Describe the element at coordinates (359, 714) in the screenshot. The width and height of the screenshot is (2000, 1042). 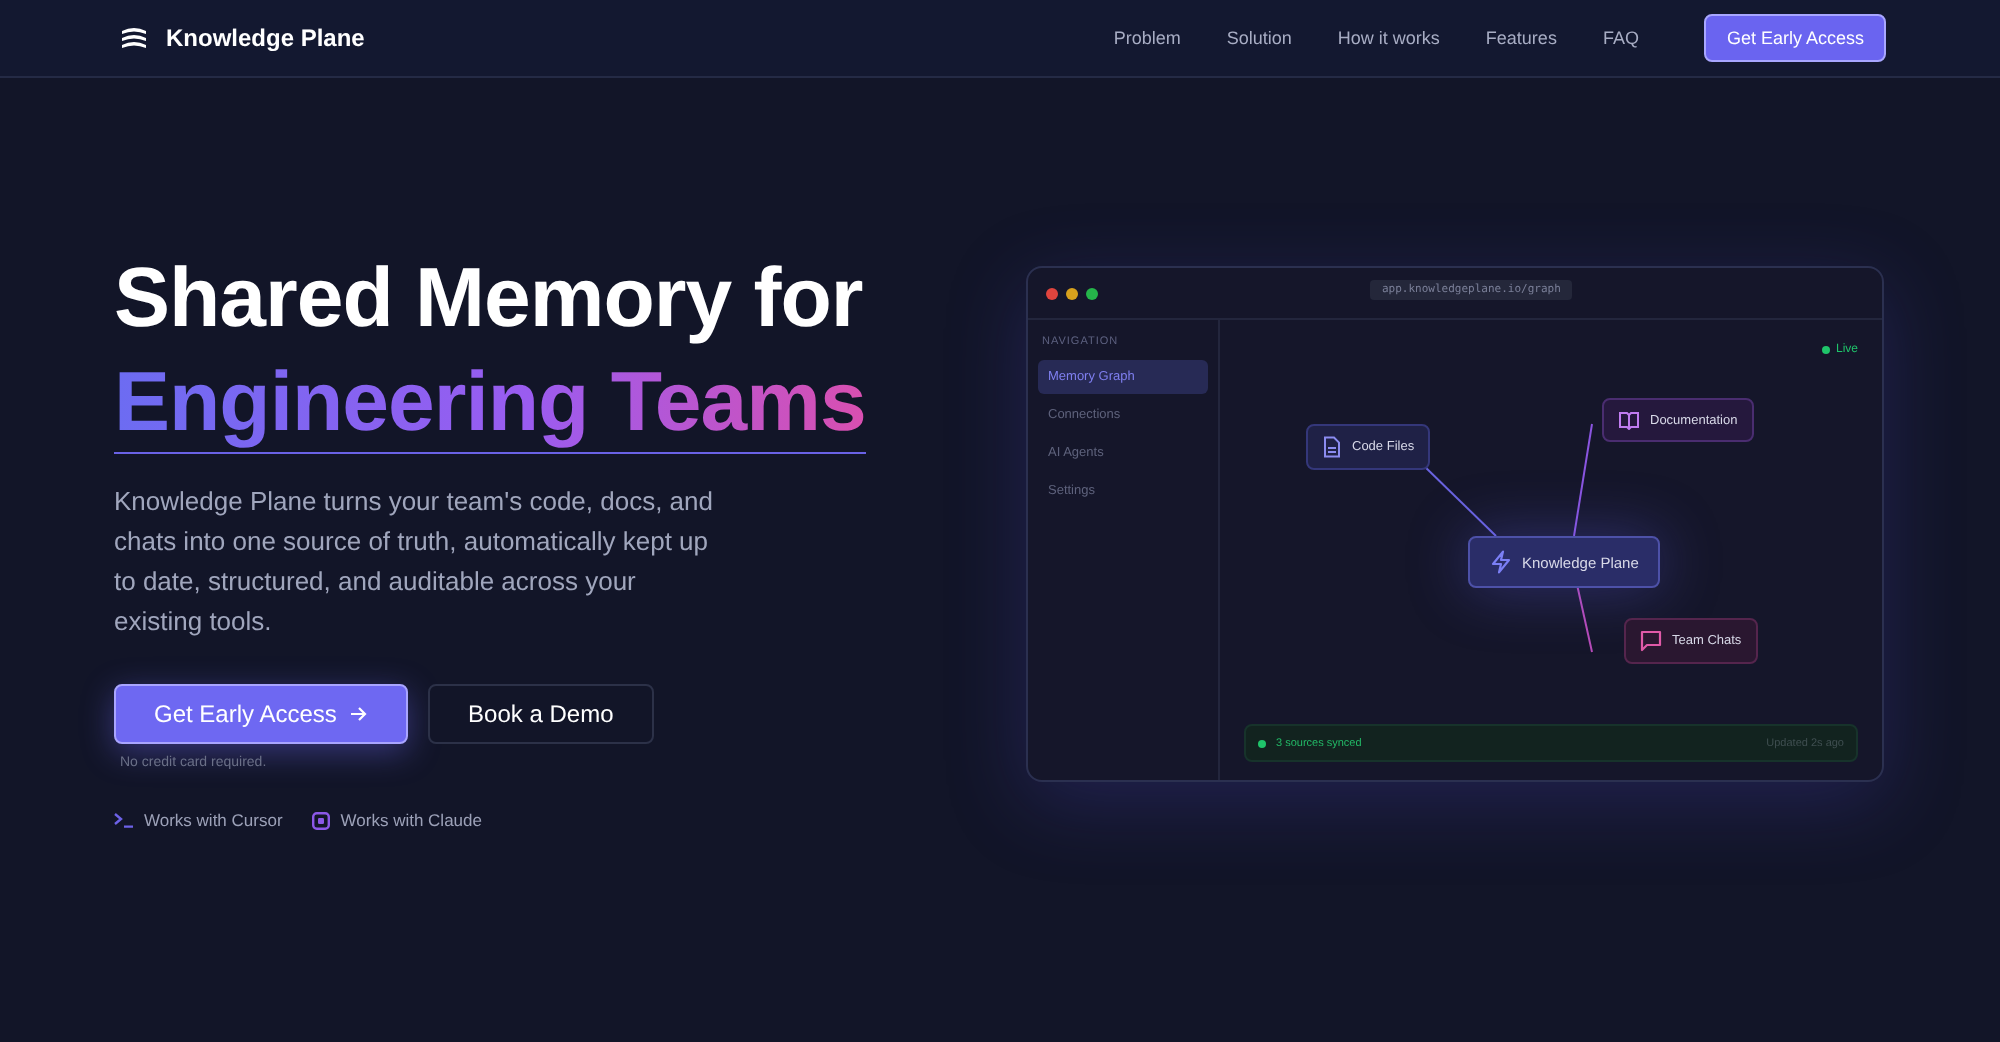
I see `arrow-right-icon` at that location.